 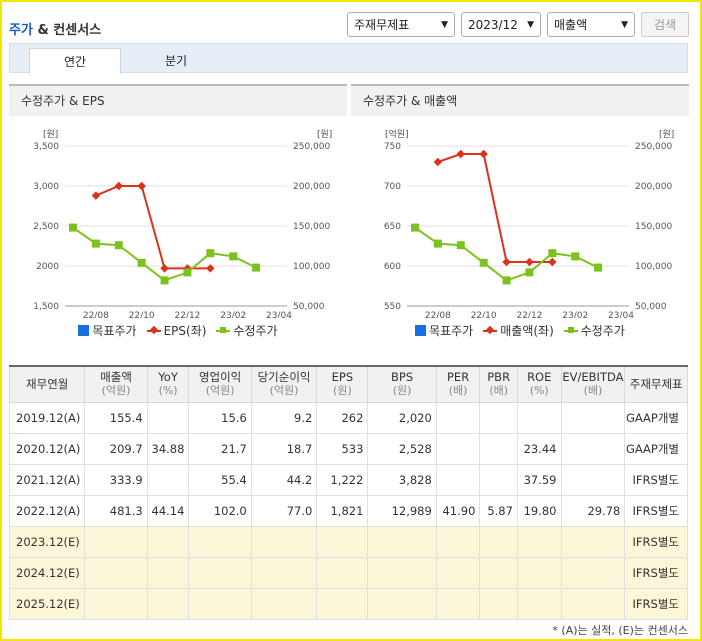 What do you see at coordinates (84, 330) in the screenshot?
I see `square-icon` at bounding box center [84, 330].